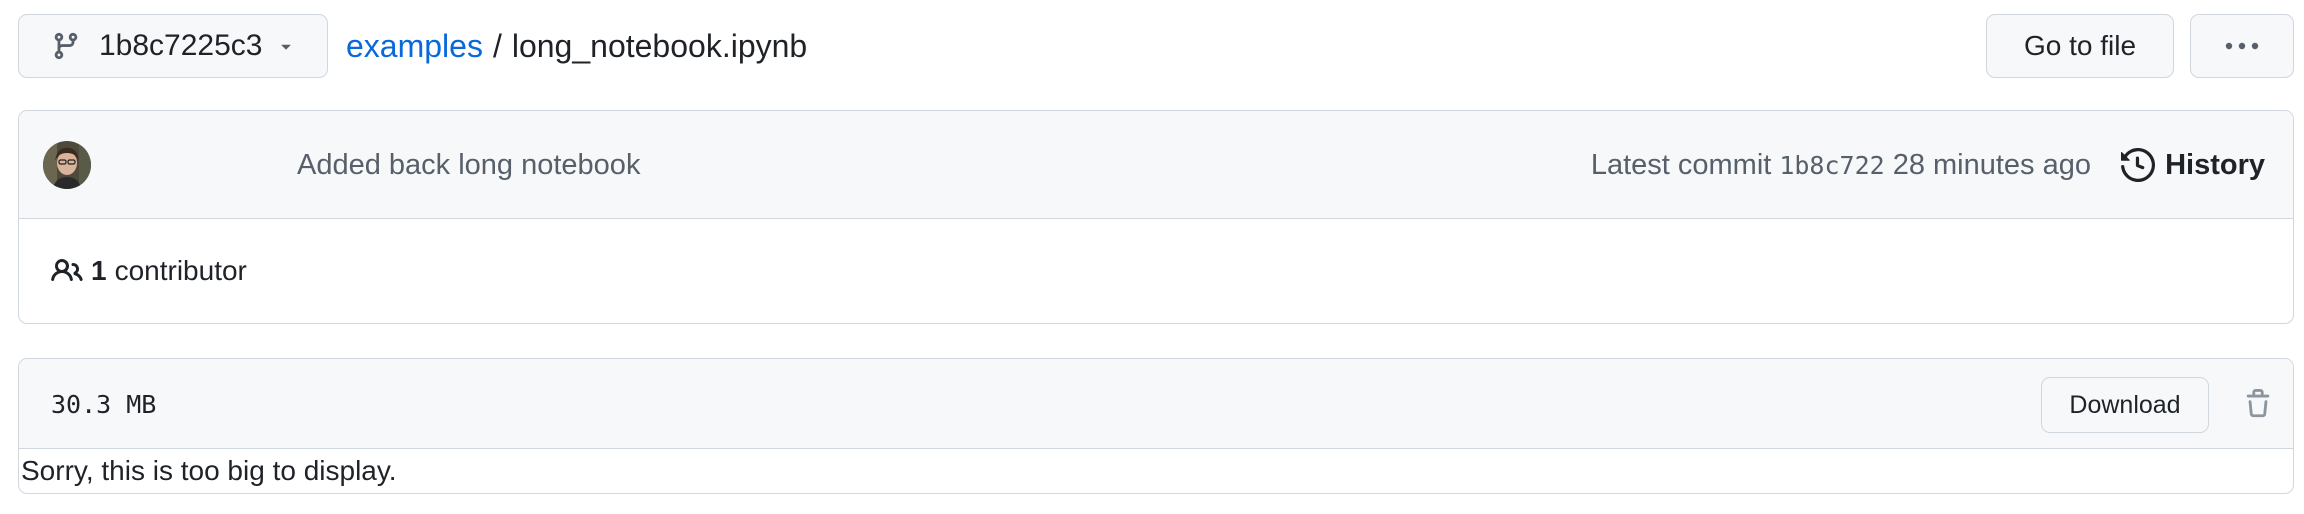  I want to click on git-branch-icon, so click(66, 46).